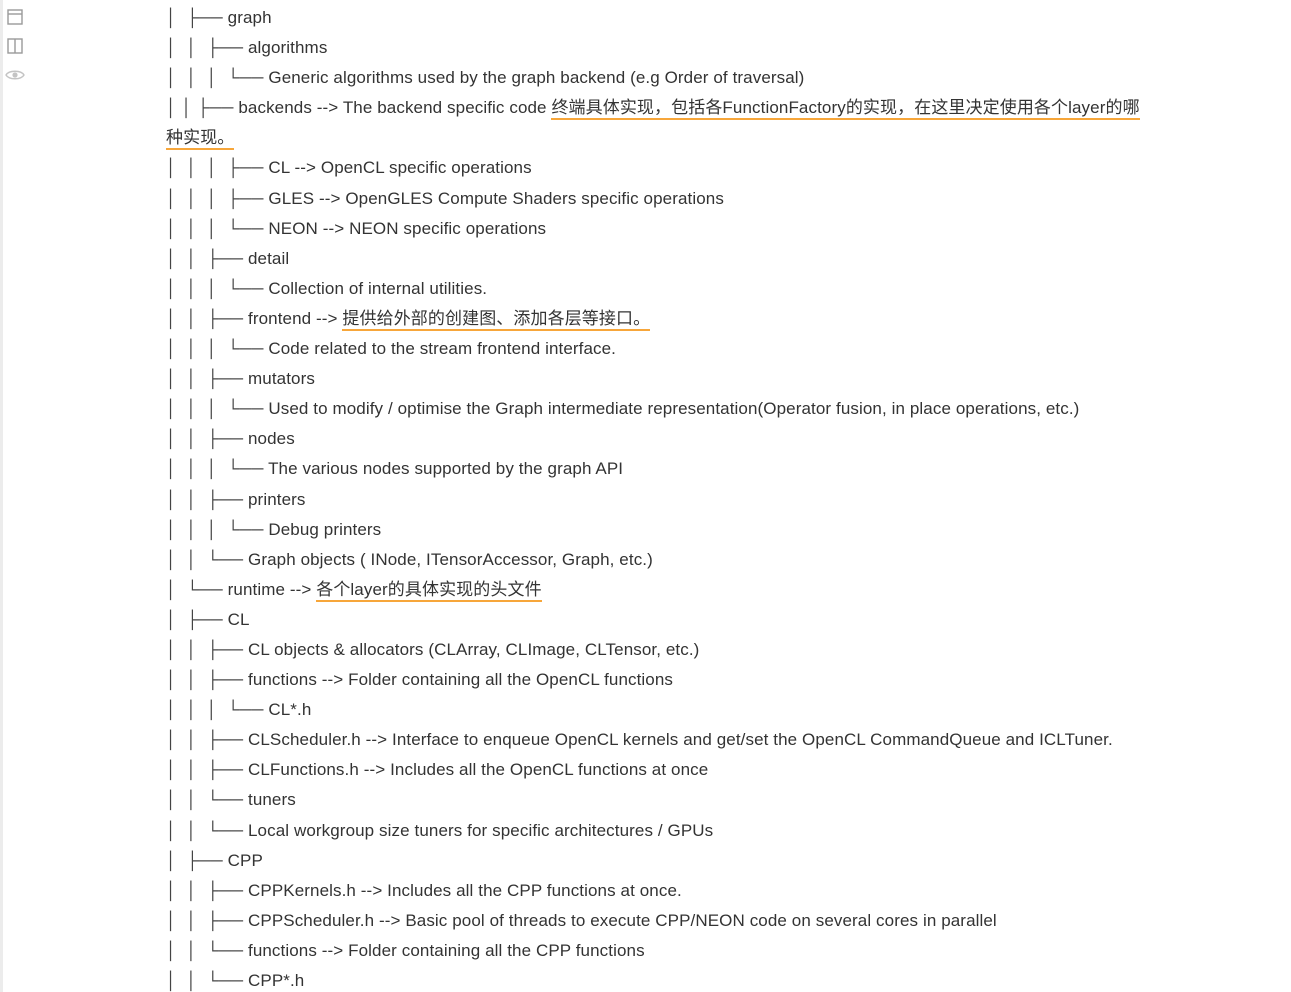 The height and width of the screenshot is (992, 1291). I want to click on tree-line: │ │ ├── frontend --> 提供给外部的创建图、添加各层等接口。, so click(661, 319).